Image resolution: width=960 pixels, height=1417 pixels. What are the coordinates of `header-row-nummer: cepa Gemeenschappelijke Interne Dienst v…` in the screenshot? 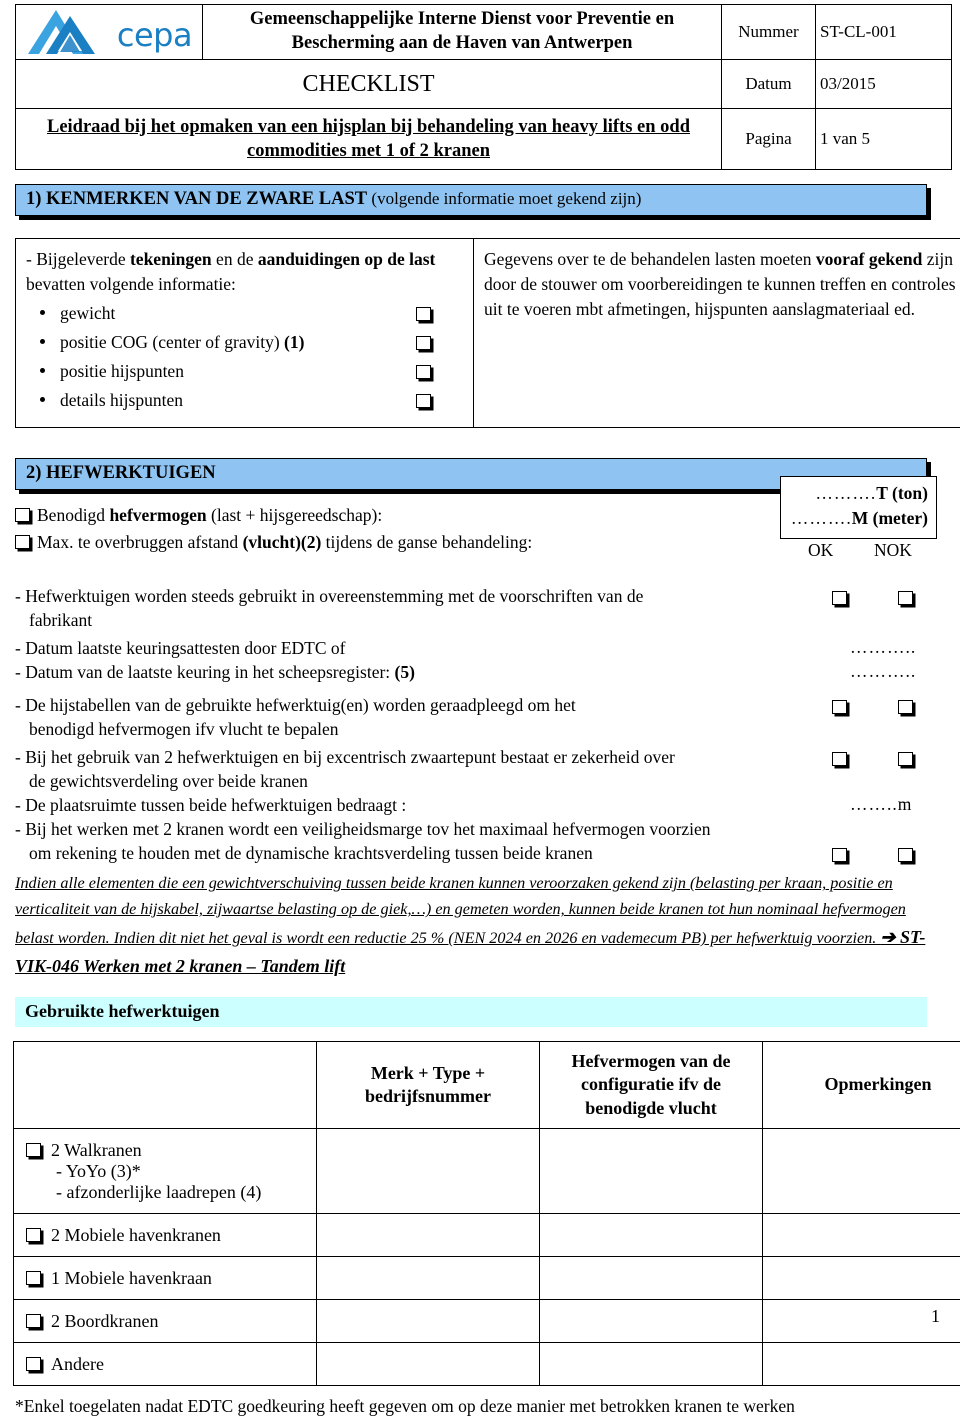 It's located at (484, 32).